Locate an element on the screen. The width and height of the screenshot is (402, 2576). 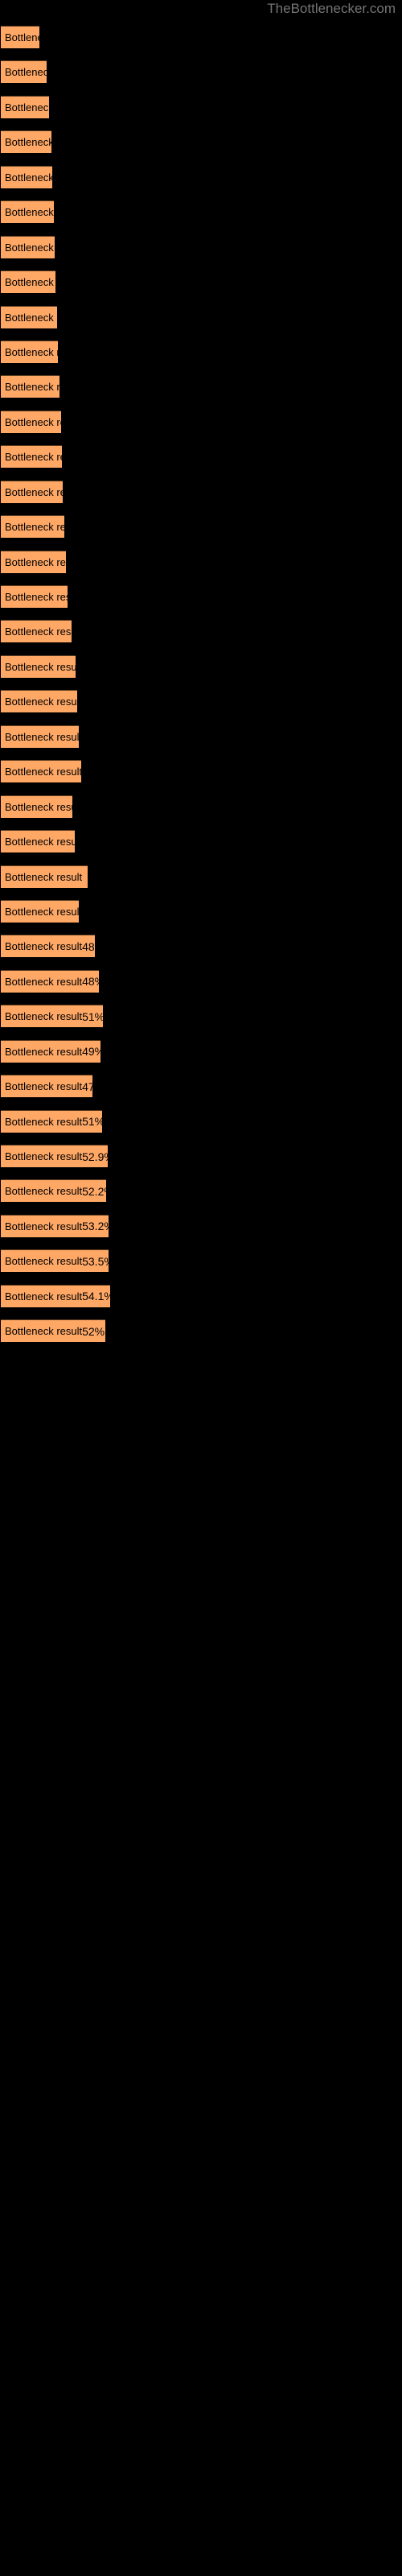
bar-value-label: 51% is located at coordinates (92, 1016).